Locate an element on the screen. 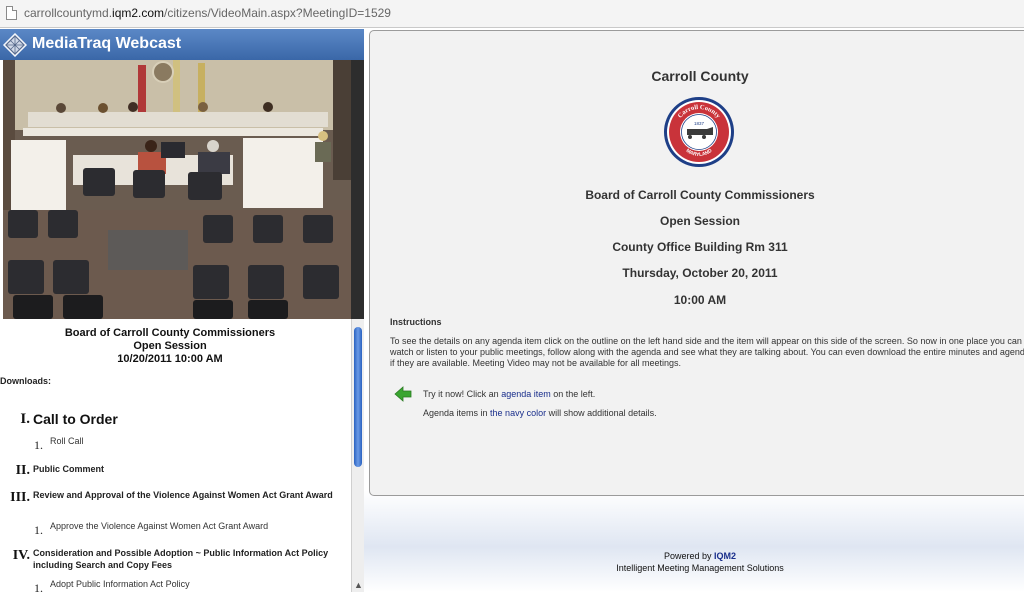 The height and width of the screenshot is (592, 1024). video-edge is located at coordinates (357, 189).